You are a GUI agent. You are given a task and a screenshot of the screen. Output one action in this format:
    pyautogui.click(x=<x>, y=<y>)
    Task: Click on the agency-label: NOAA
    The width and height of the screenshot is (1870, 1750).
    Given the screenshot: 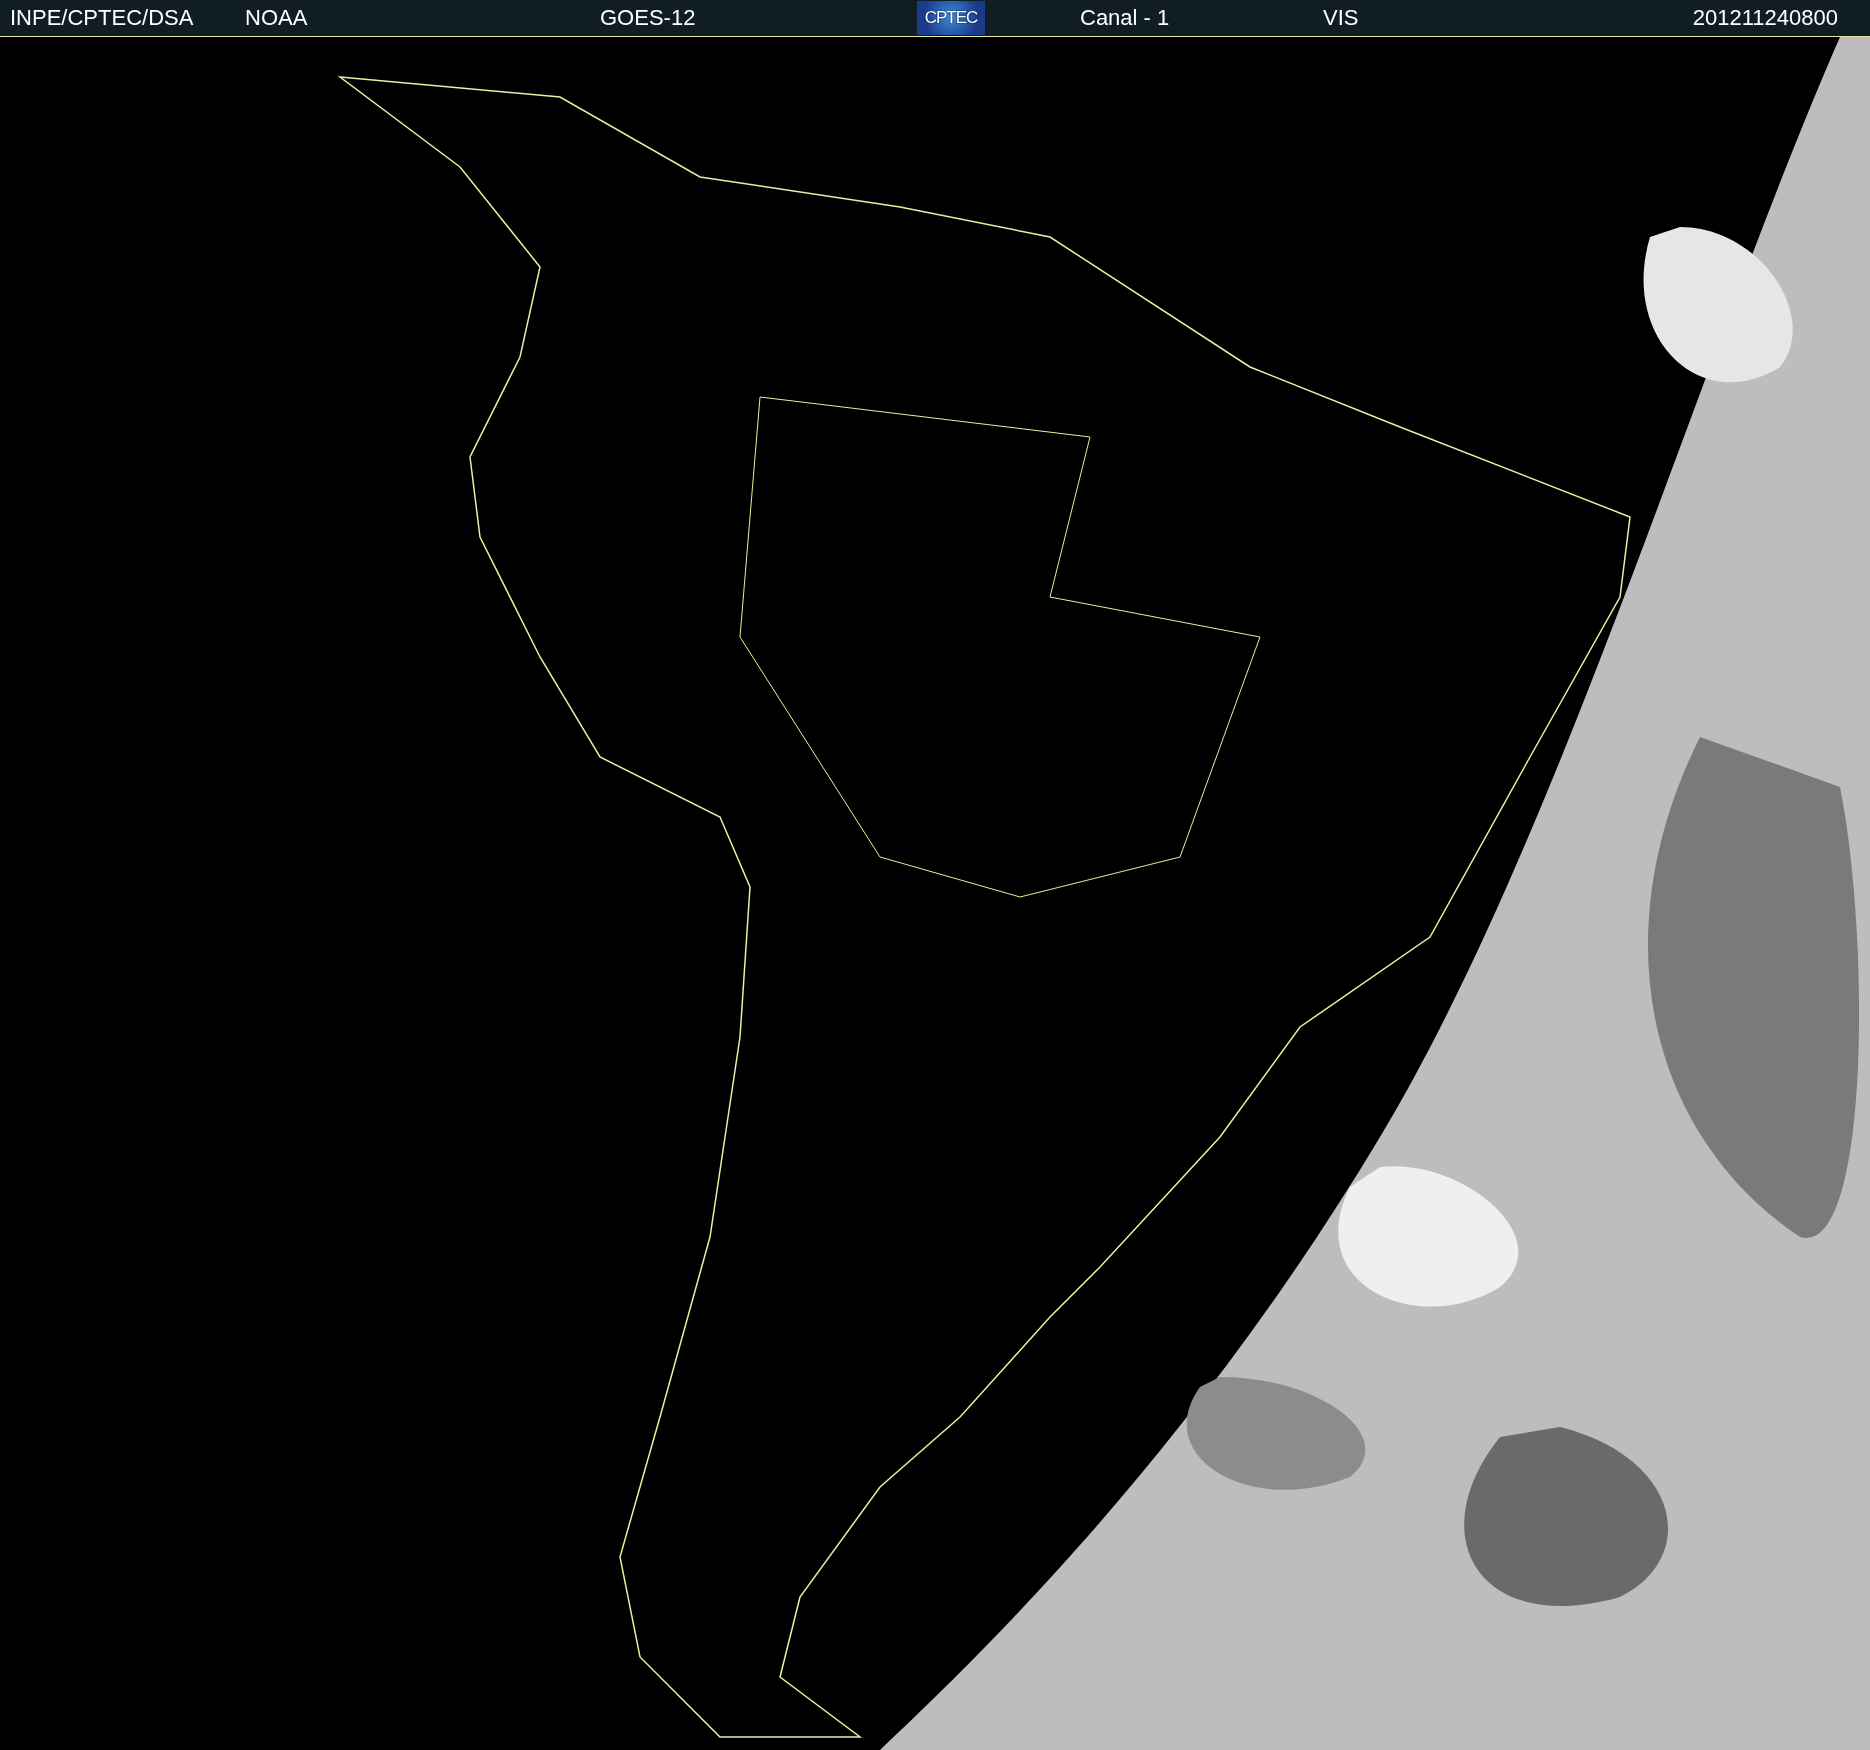 What is the action you would take?
    pyautogui.click(x=276, y=18)
    